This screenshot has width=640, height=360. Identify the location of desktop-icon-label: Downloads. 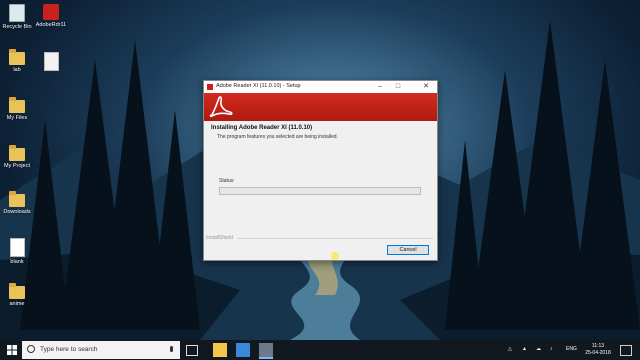
(17, 212).